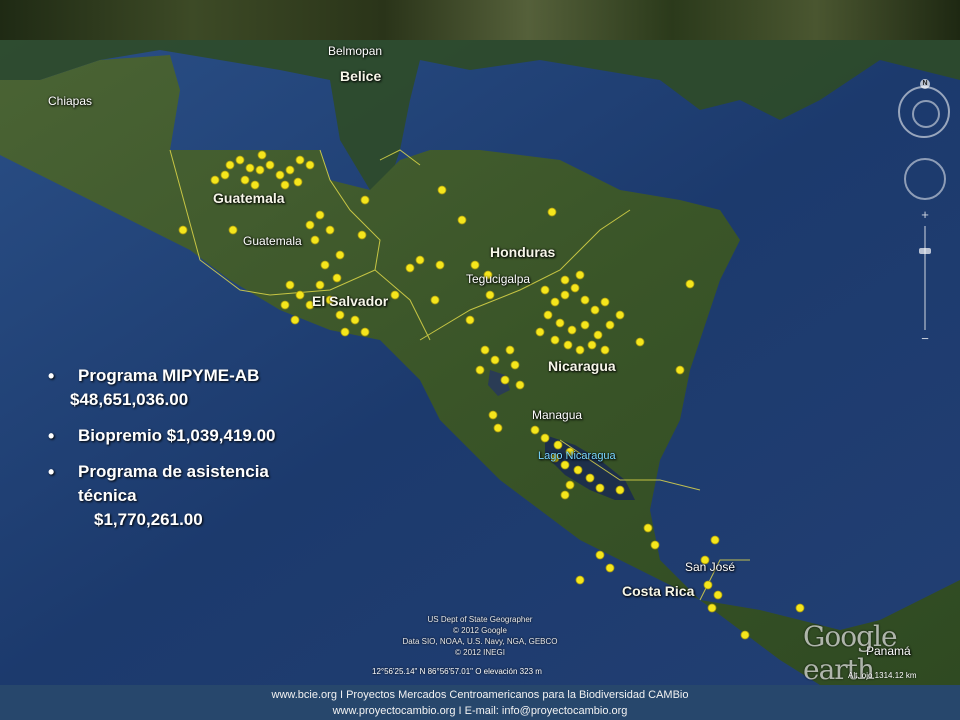  Describe the element at coordinates (148, 519) in the screenshot. I see `bullet-amount: $1,770,261.00` at that location.